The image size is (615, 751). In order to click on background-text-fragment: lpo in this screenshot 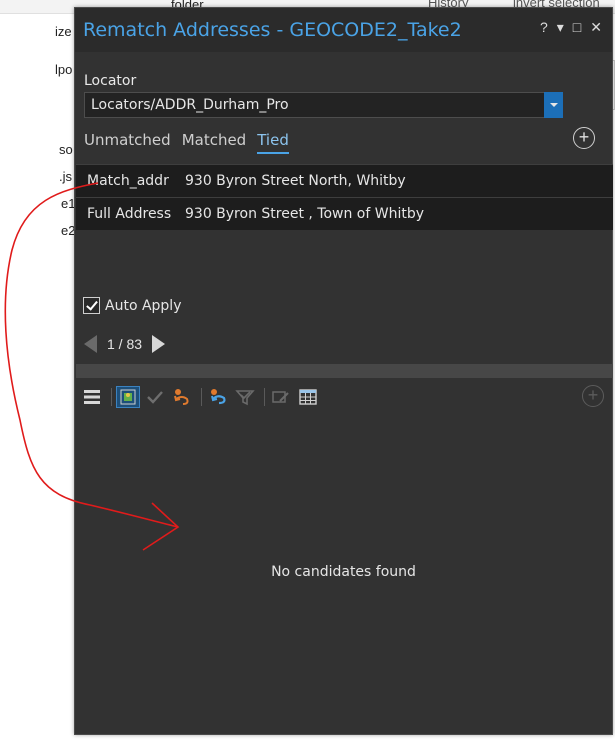, I will do `click(64, 69)`.